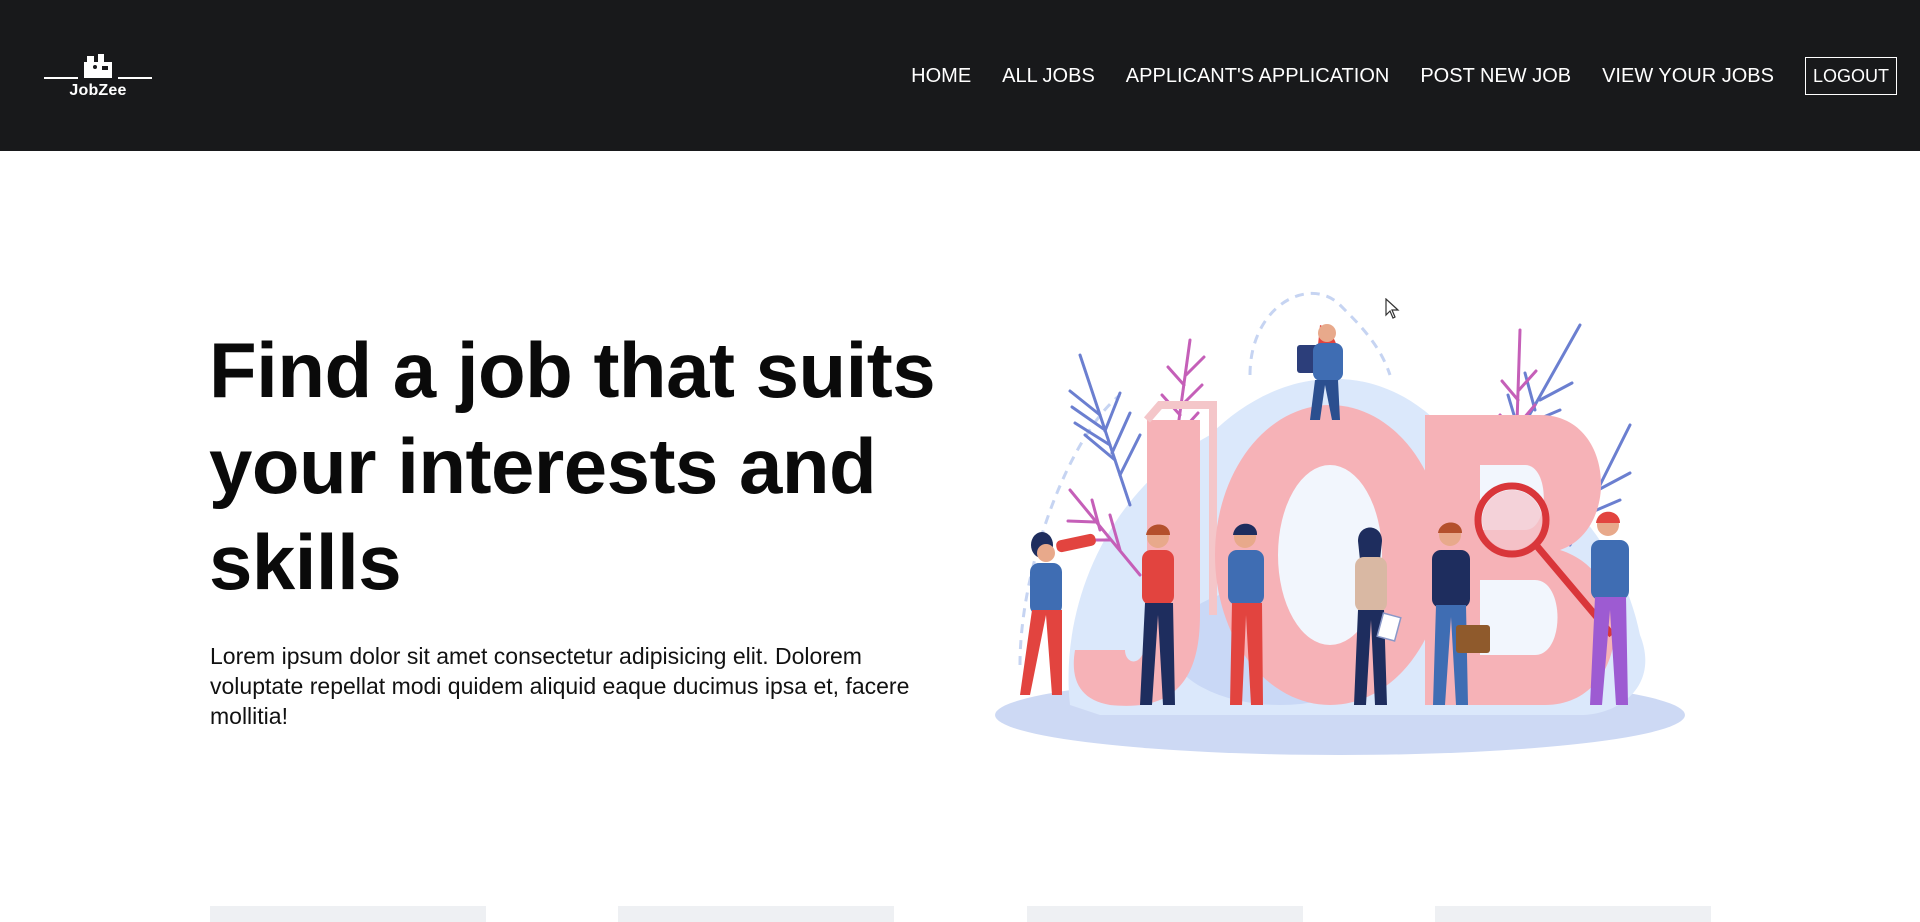 This screenshot has width=1920, height=922. I want to click on nav-home: Home, so click(941, 76).